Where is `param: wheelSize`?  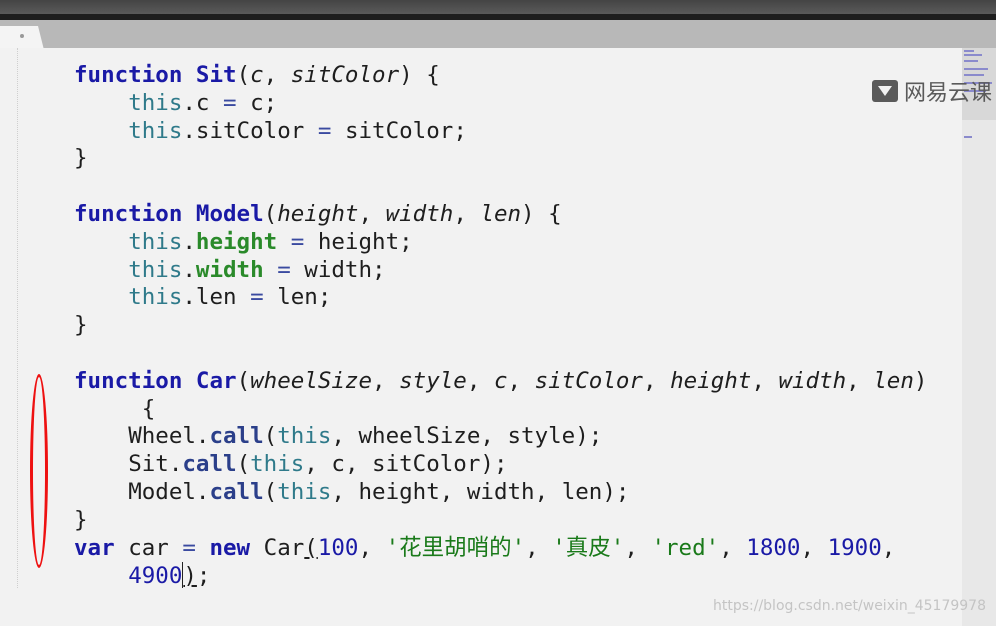
param: wheelSize is located at coordinates (311, 380).